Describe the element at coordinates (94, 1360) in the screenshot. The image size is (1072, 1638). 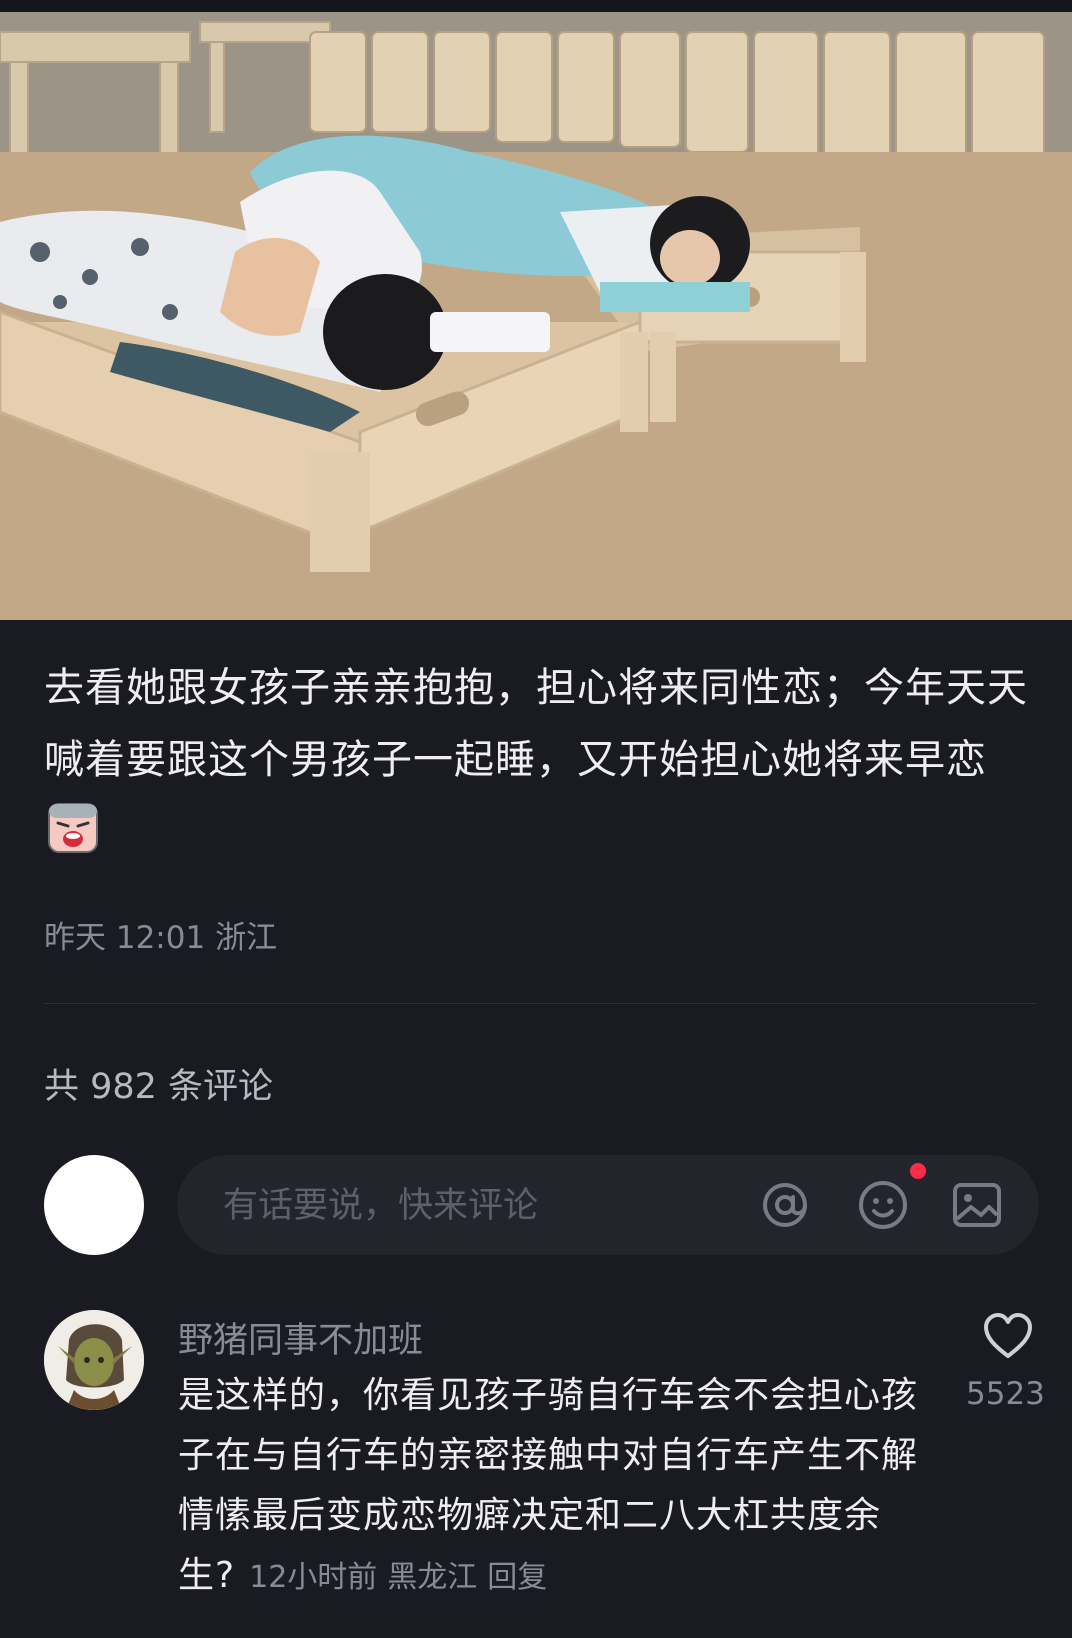
I see `commenter-avatar` at that location.